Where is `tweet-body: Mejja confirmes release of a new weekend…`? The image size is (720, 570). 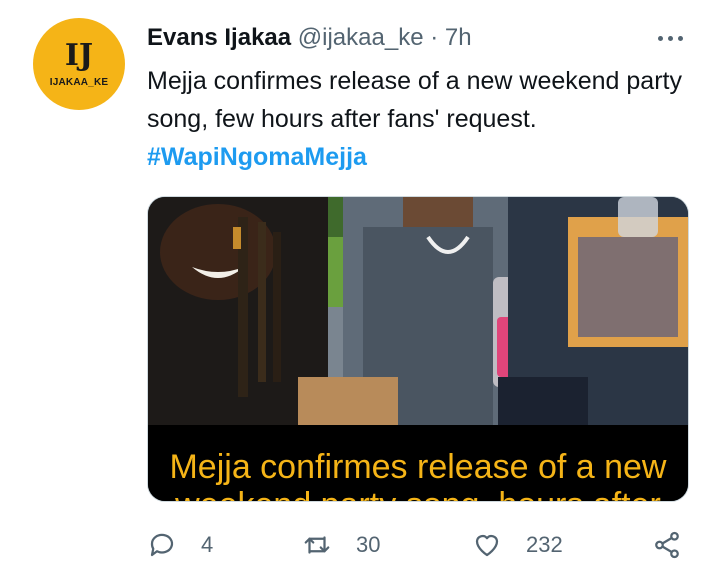
tweet-body: Mejja confirmes release of a new weekend… is located at coordinates (414, 100).